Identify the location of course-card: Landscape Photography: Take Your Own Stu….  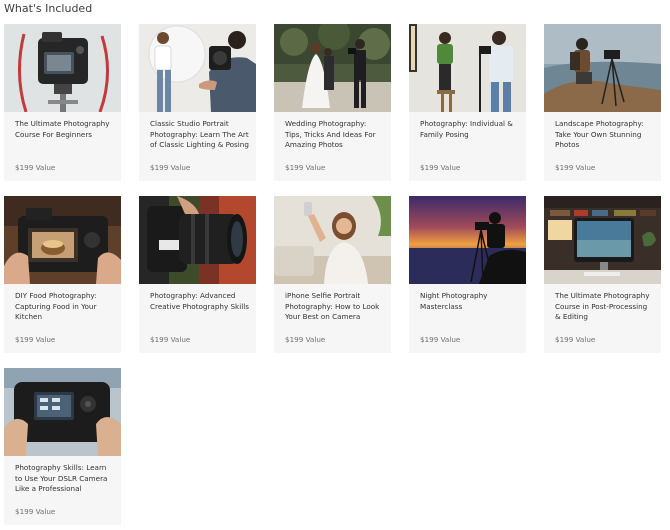
(602, 102).